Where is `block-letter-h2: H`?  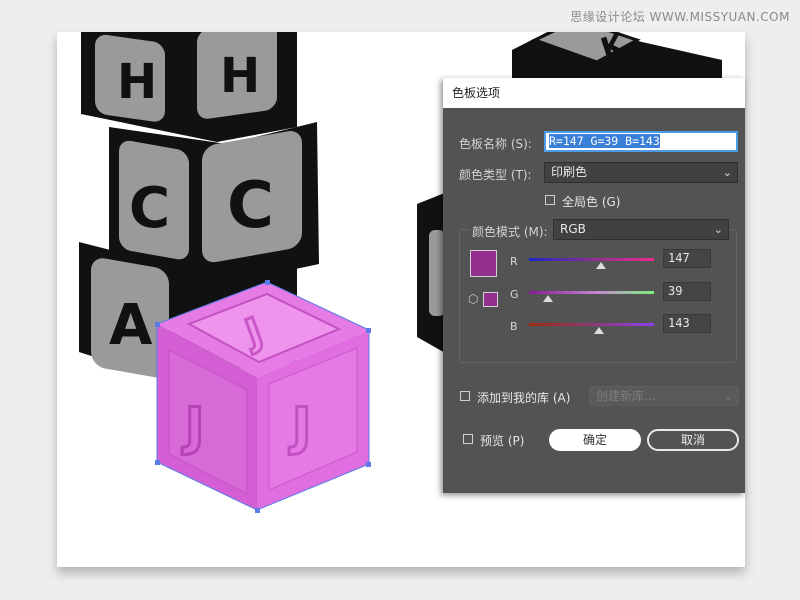 block-letter-h2: H is located at coordinates (240, 76).